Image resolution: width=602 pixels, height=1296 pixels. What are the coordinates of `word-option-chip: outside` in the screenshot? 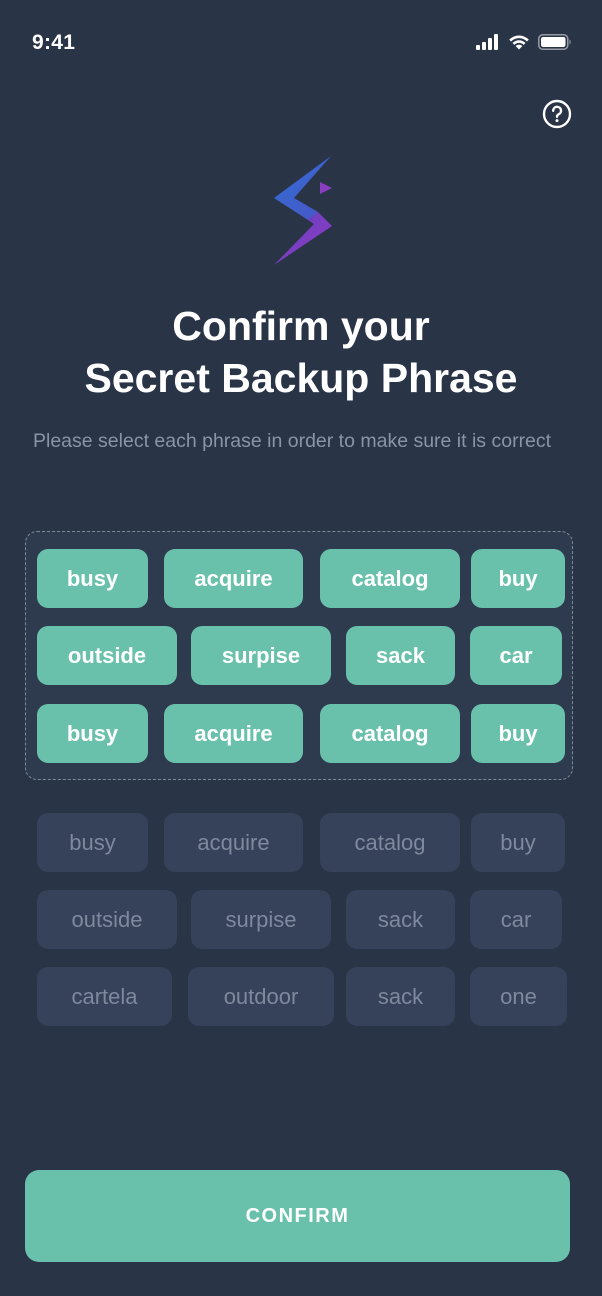 It's located at (107, 919).